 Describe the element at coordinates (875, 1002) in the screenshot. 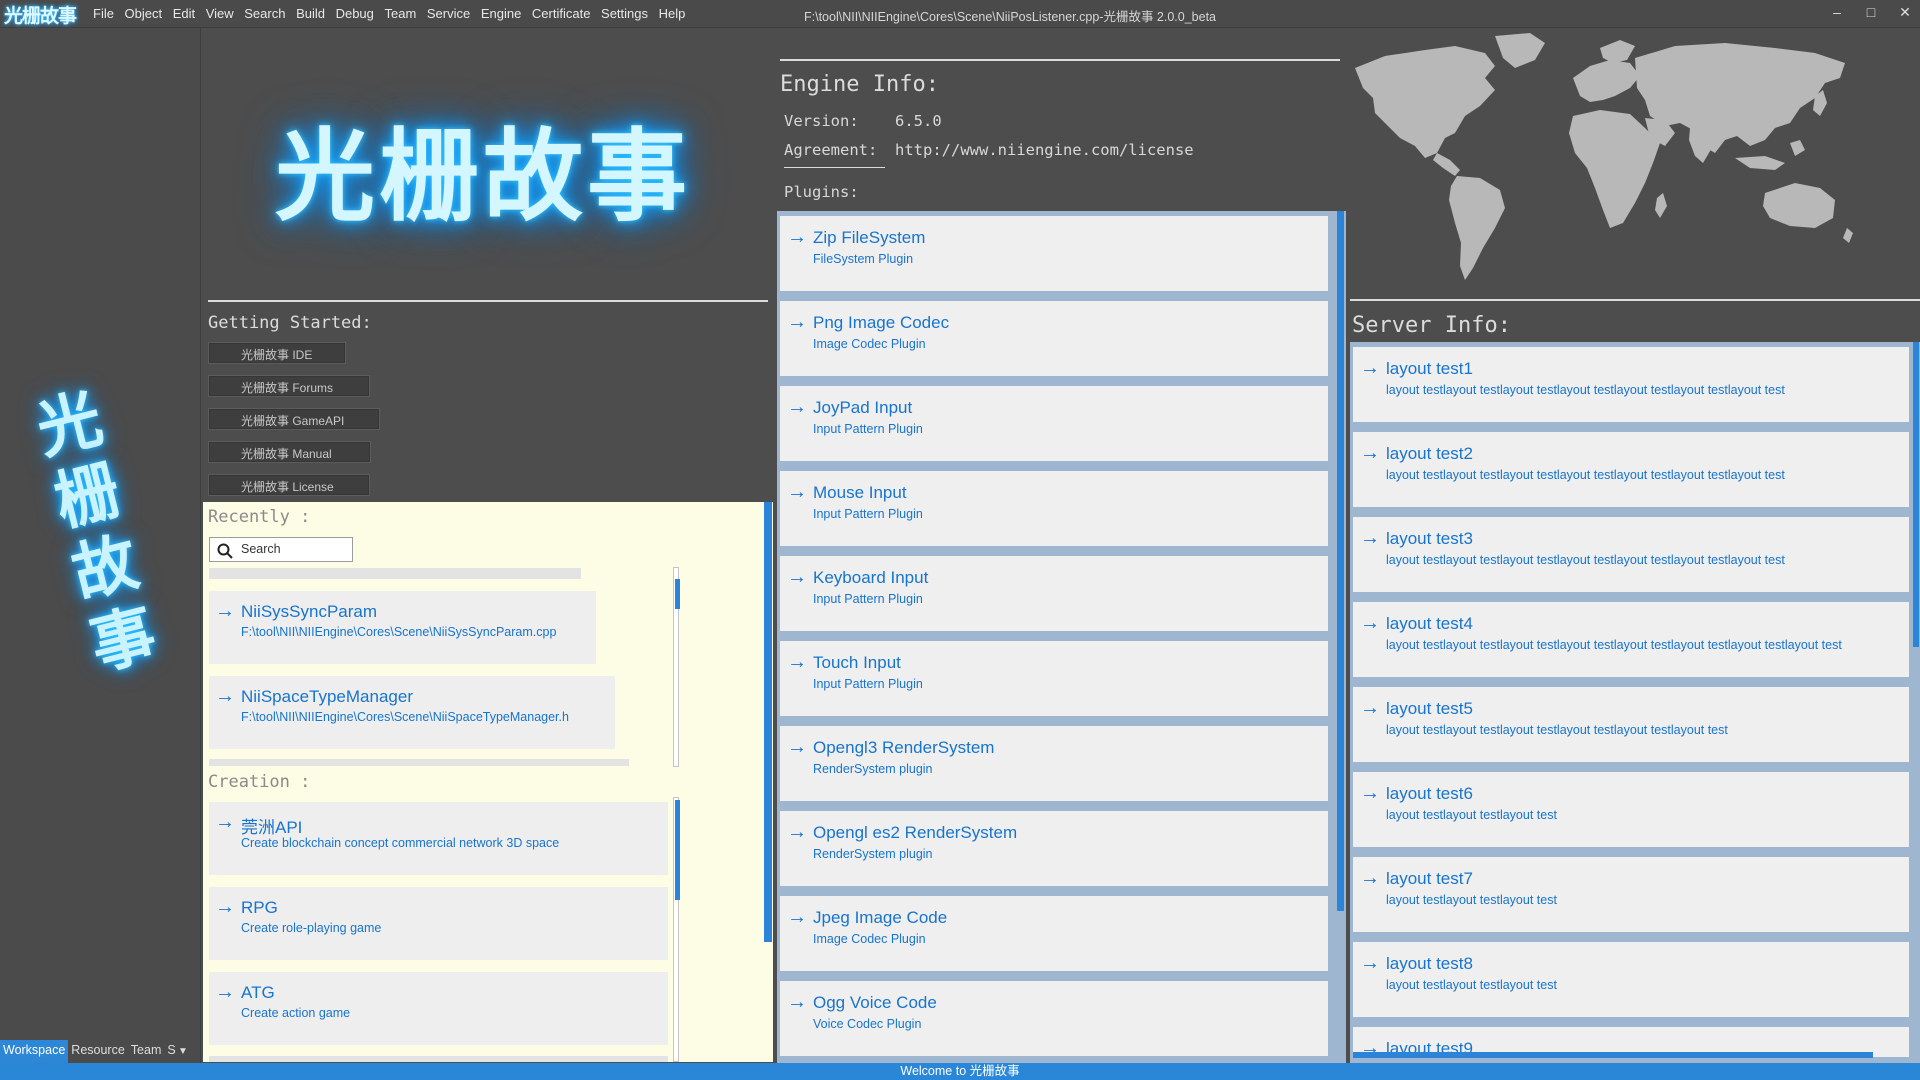

I see `plugin-title: Ogg Voice Code` at that location.